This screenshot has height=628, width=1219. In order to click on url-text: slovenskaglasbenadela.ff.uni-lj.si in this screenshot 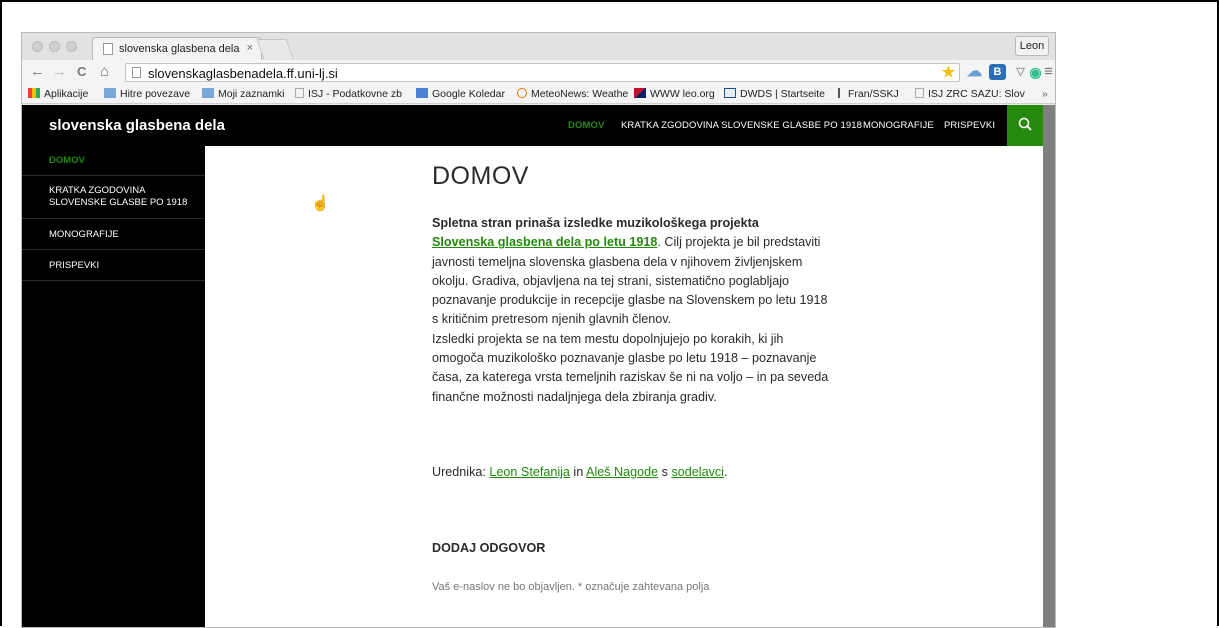, I will do `click(243, 73)`.